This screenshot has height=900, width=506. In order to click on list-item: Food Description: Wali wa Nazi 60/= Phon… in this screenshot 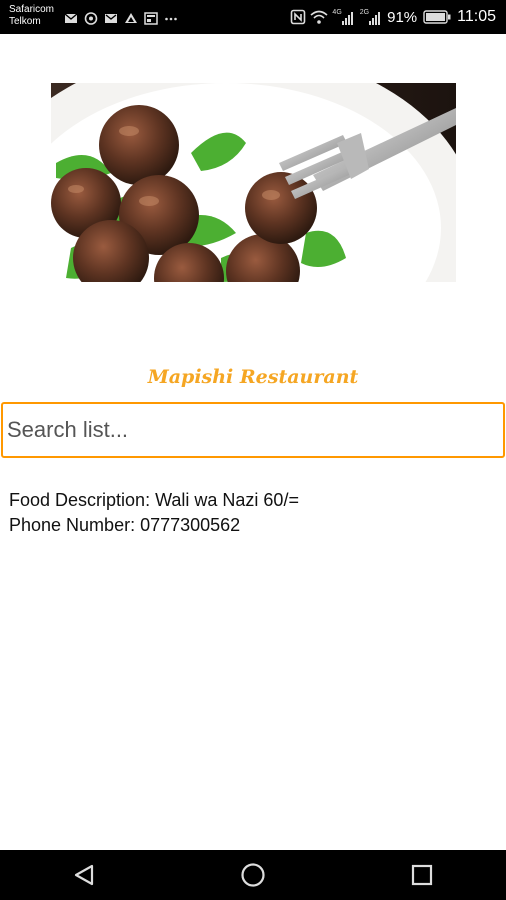, I will do `click(254, 513)`.